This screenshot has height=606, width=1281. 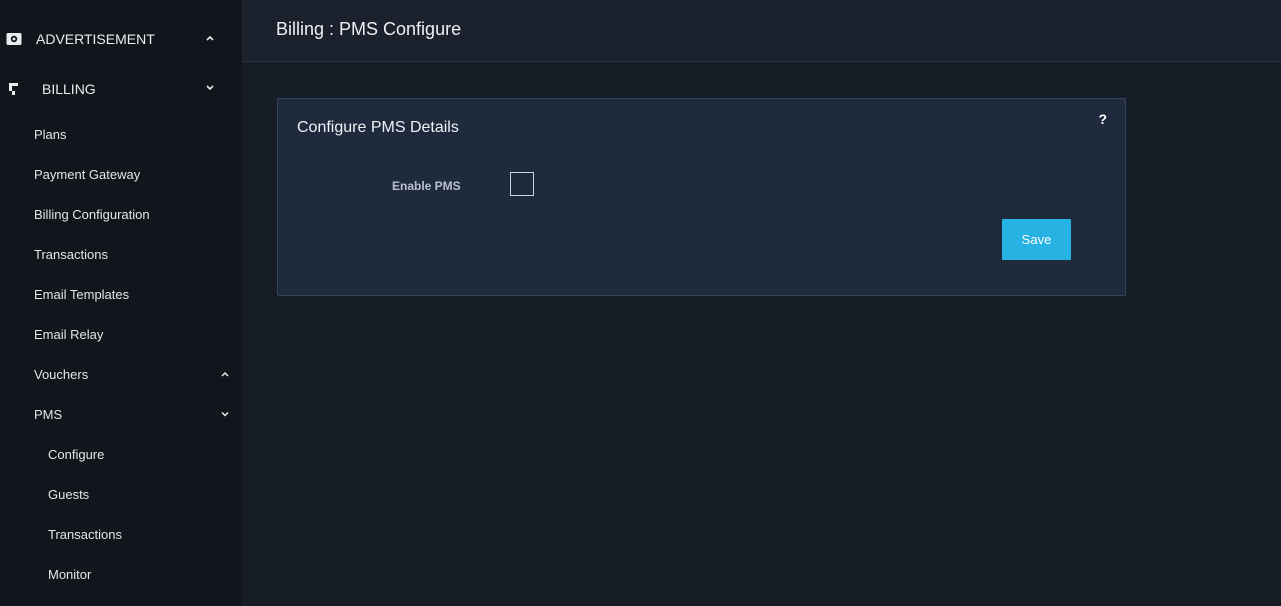 What do you see at coordinates (121, 495) in the screenshot?
I see `sidebar-item-pms-guests: Guests` at bounding box center [121, 495].